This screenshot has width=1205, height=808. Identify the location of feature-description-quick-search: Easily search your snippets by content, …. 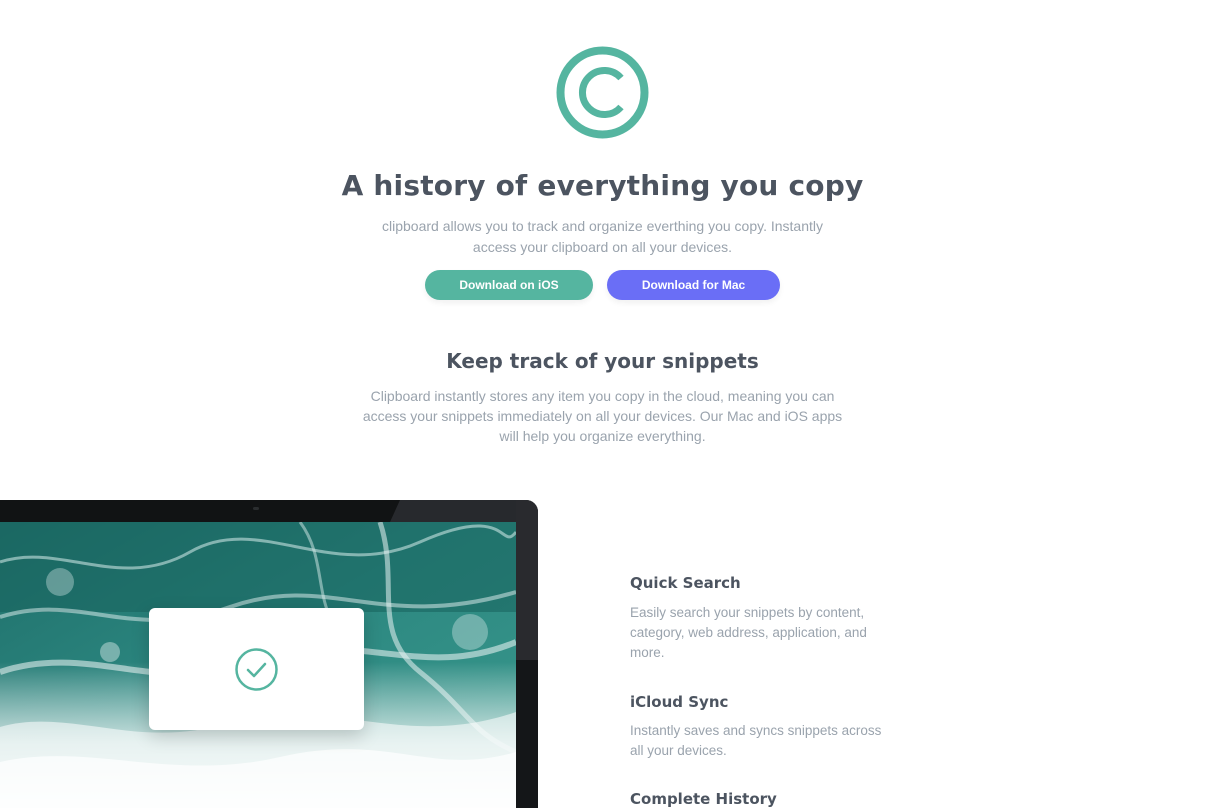
(748, 632).